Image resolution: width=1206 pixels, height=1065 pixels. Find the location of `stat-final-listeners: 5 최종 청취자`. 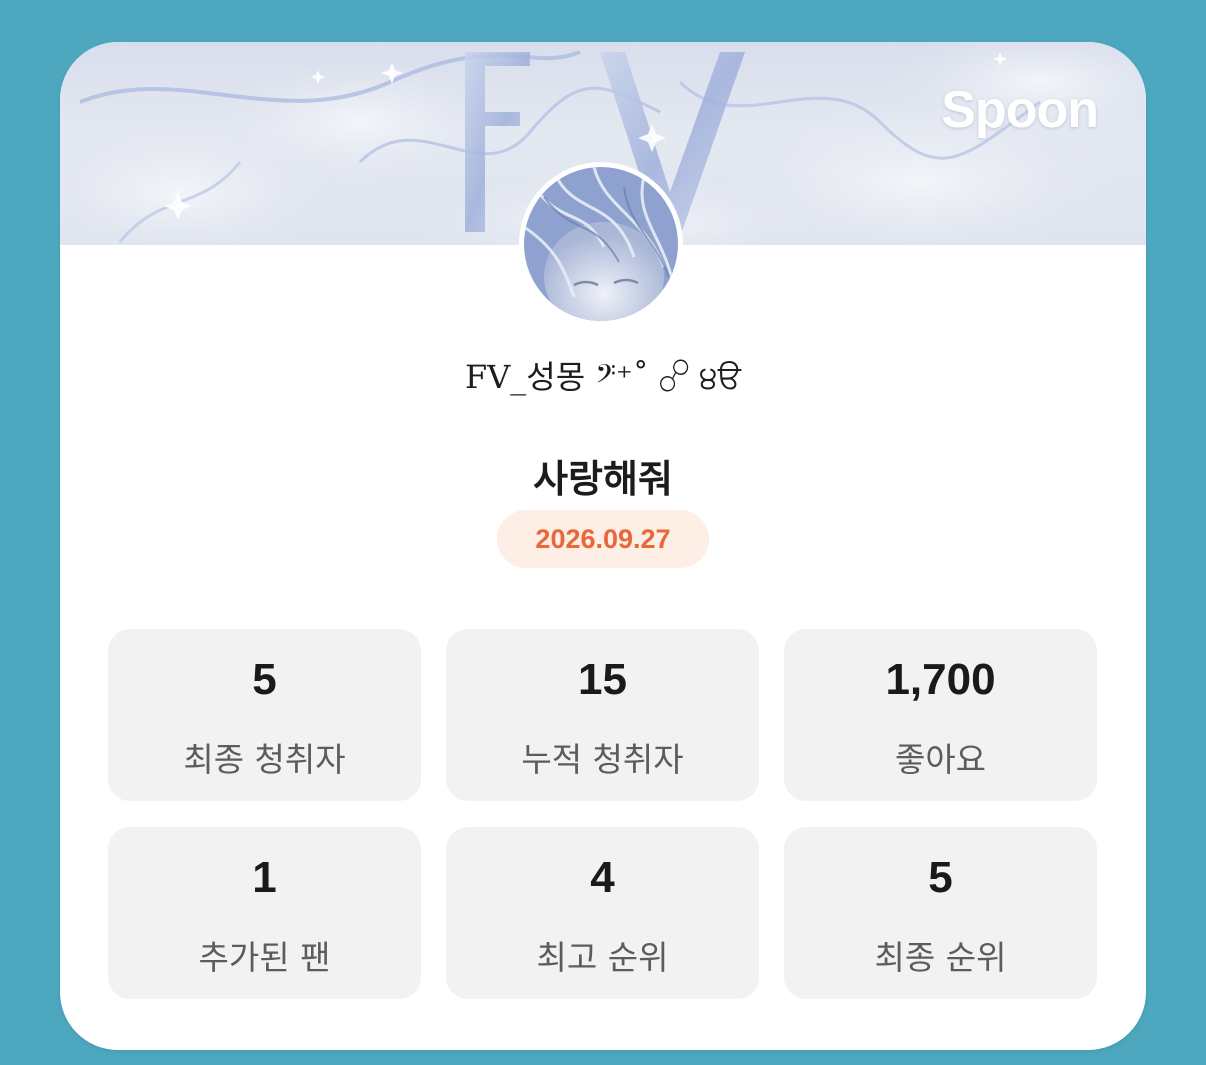

stat-final-listeners: 5 최종 청취자 is located at coordinates (264, 715).